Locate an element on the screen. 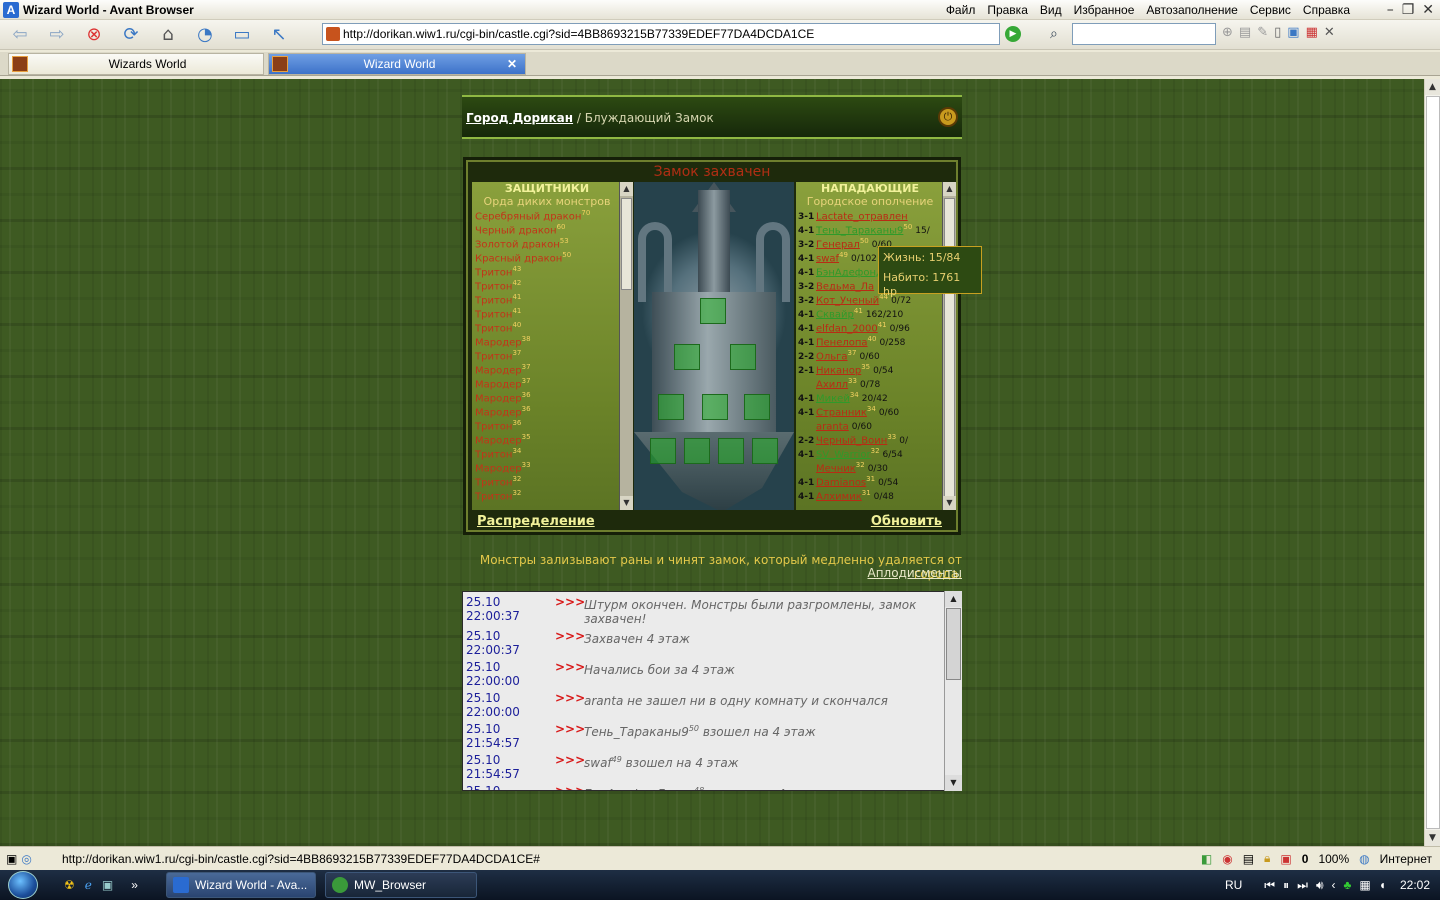  volume-icon: 🔊︎ is located at coordinates (1320, 885).